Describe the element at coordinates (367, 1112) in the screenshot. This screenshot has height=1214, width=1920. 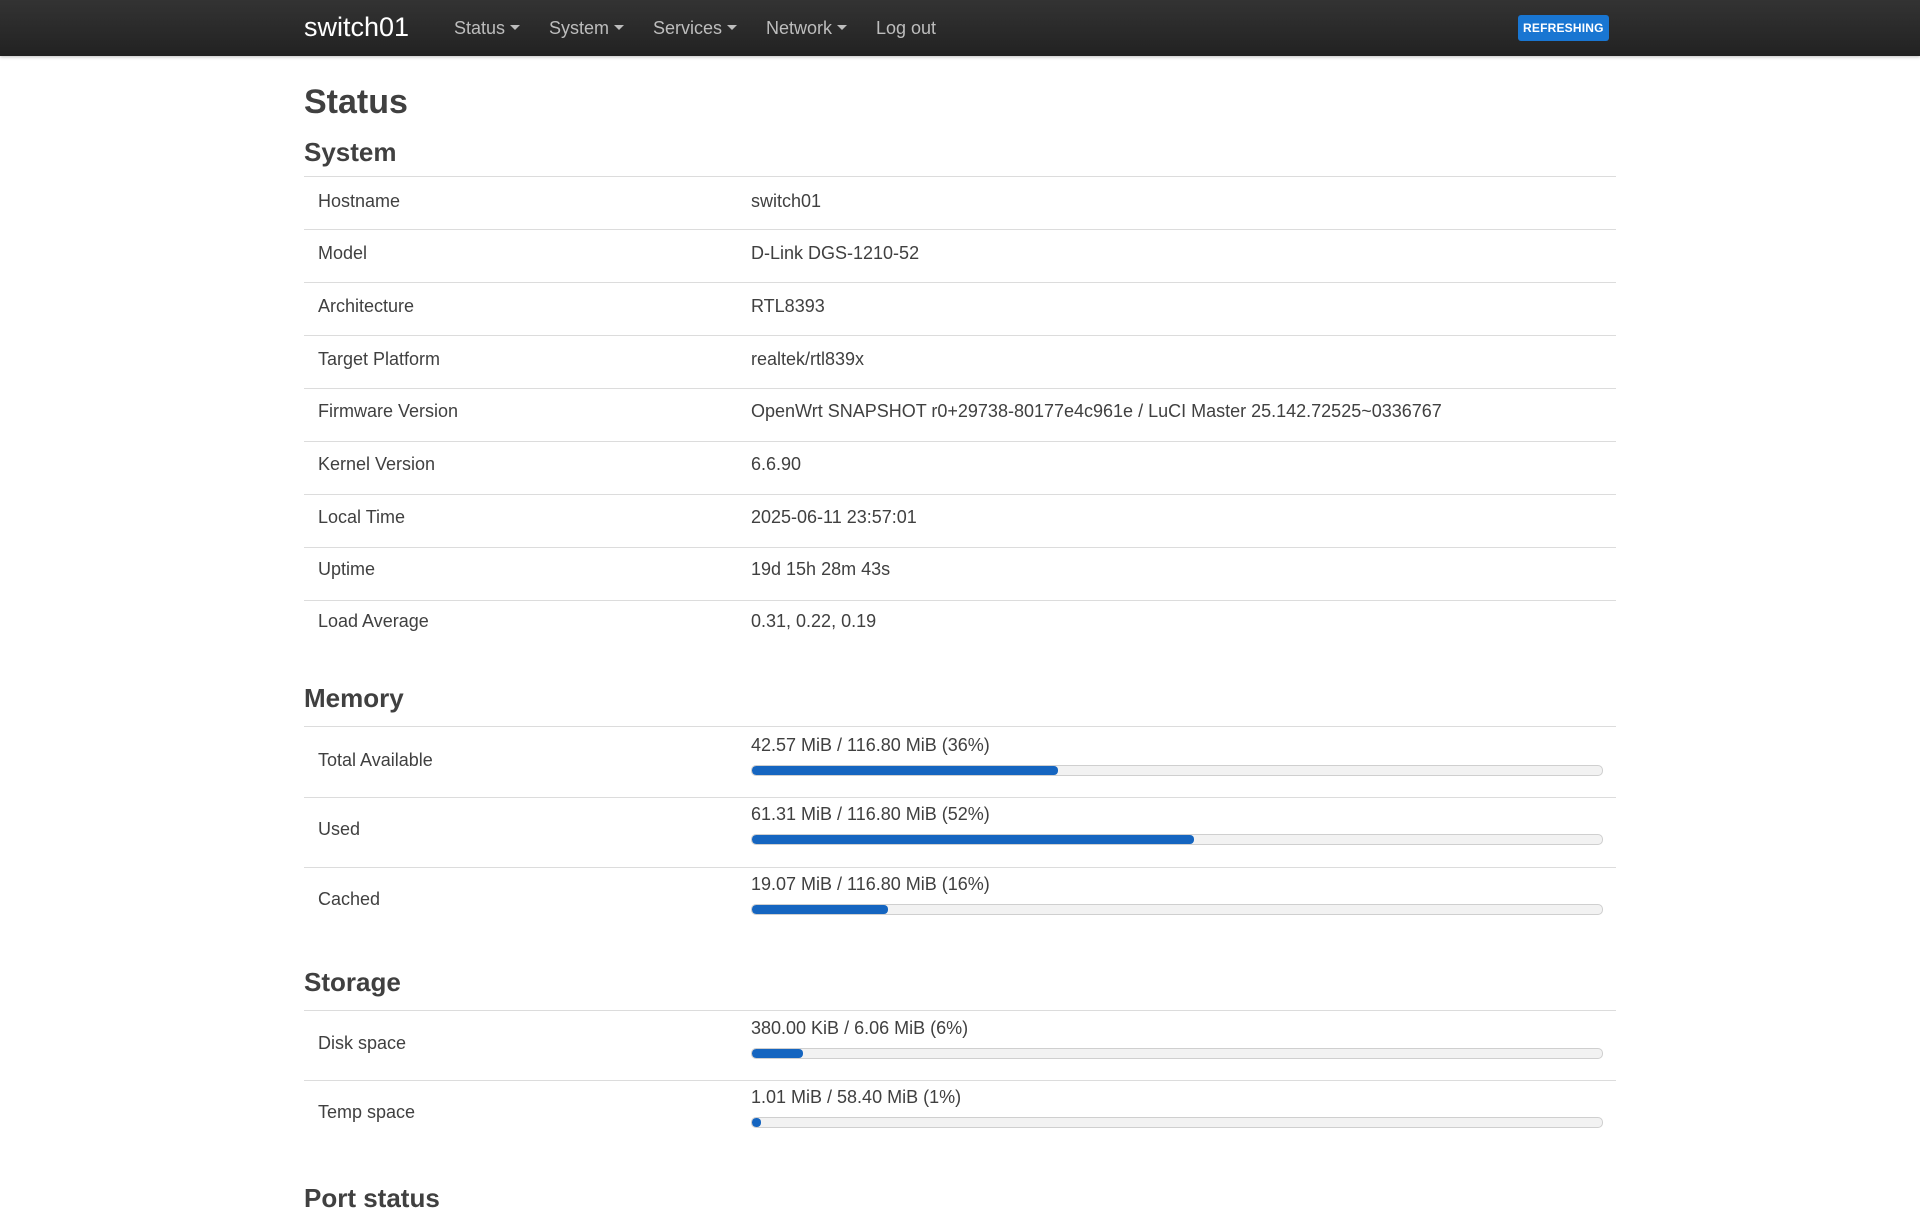
I see `row-label: Temp space` at that location.